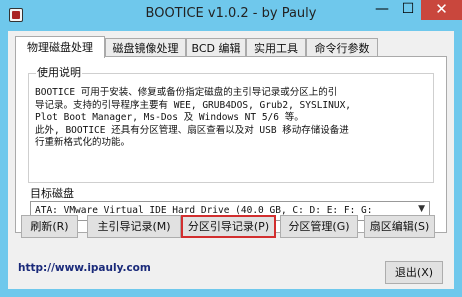 The width and height of the screenshot is (462, 297). I want to click on chevron-down-icon: ▼, so click(421, 209).